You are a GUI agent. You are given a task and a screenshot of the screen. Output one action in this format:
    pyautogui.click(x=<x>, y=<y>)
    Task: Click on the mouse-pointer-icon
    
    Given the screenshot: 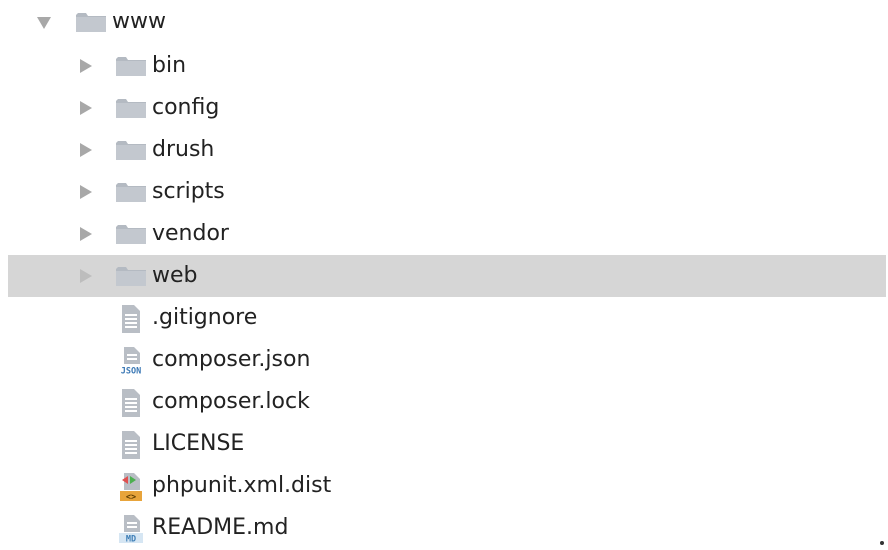 What is the action you would take?
    pyautogui.click(x=882, y=543)
    